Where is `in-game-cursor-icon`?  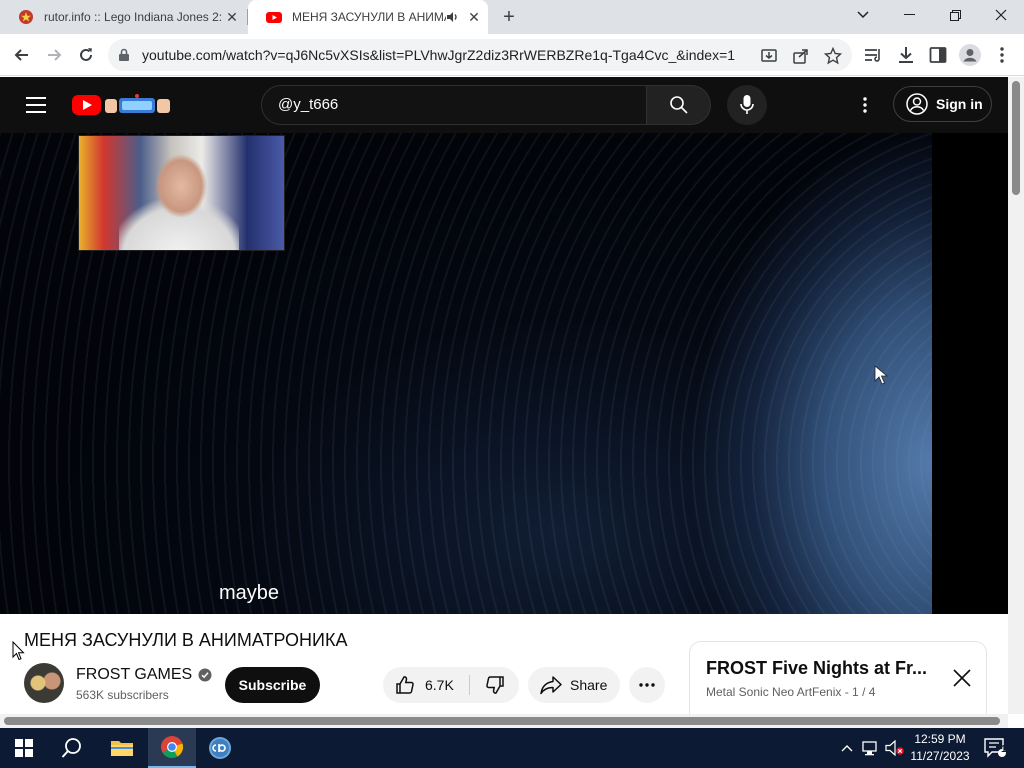 in-game-cursor-icon is located at coordinates (881, 375).